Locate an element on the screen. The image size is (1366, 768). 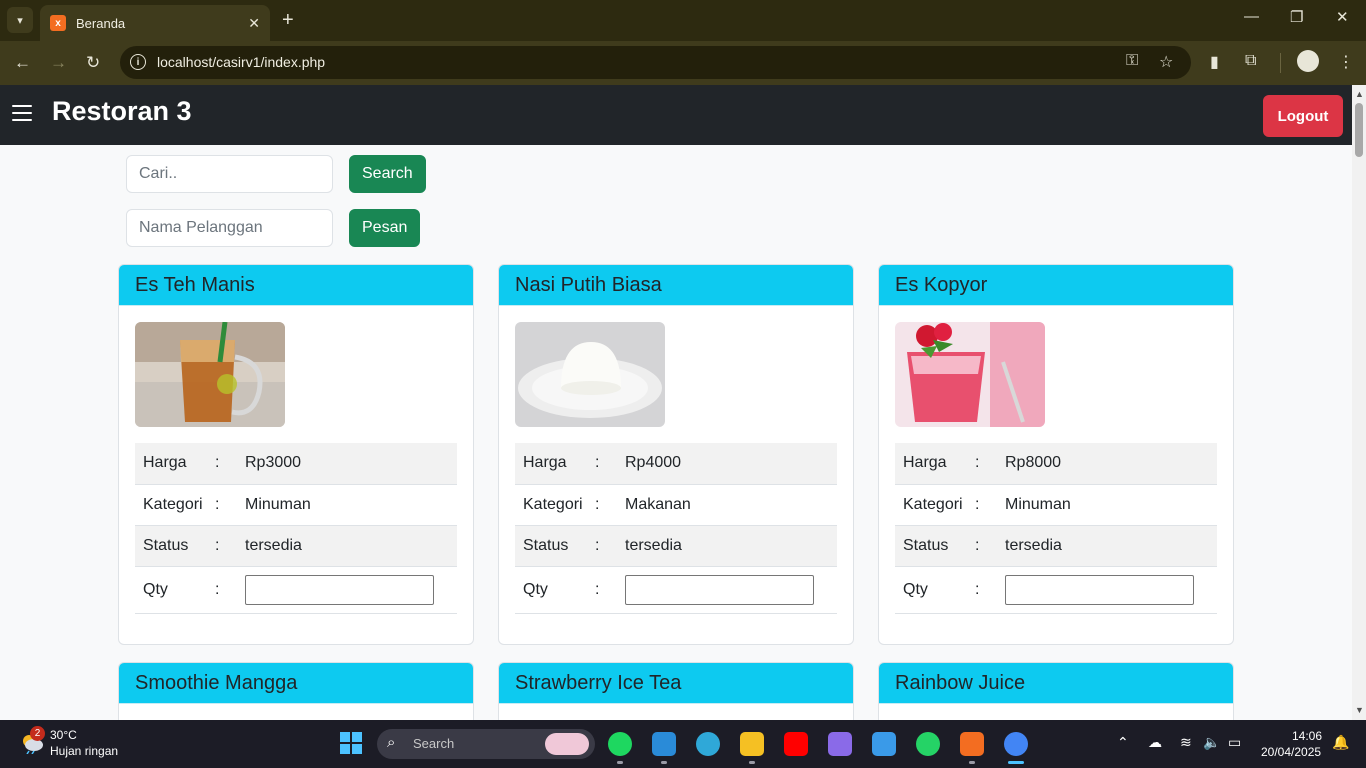
youtube-icon is located at coordinates (796, 744).